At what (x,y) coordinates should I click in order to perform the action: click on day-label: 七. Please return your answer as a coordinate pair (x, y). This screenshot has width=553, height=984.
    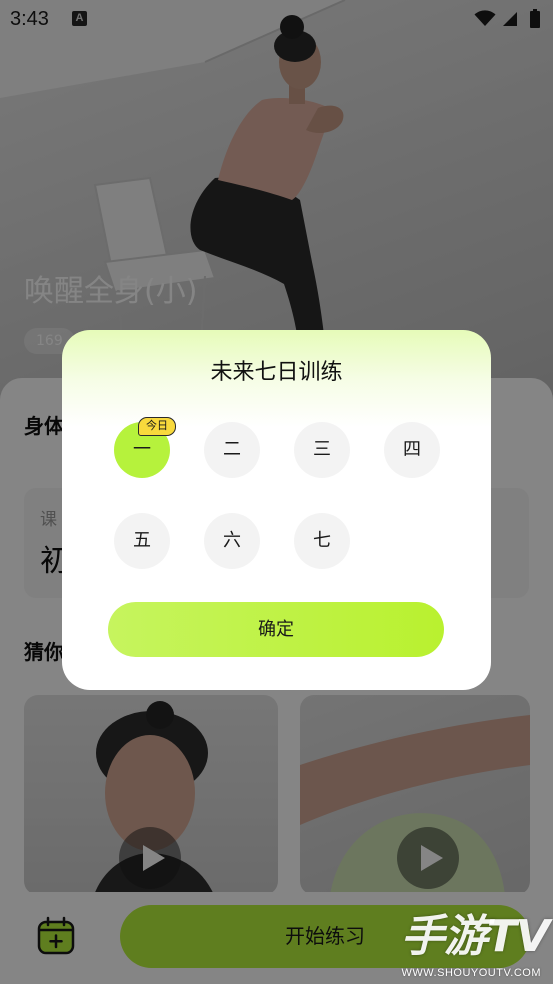
    Looking at the image, I should click on (322, 540).